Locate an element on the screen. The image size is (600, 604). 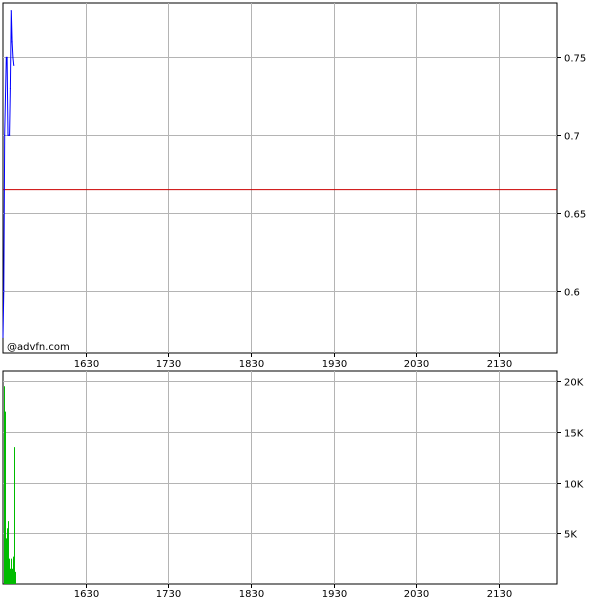
volume-x-tick-label: 1630 is located at coordinates (86, 594).